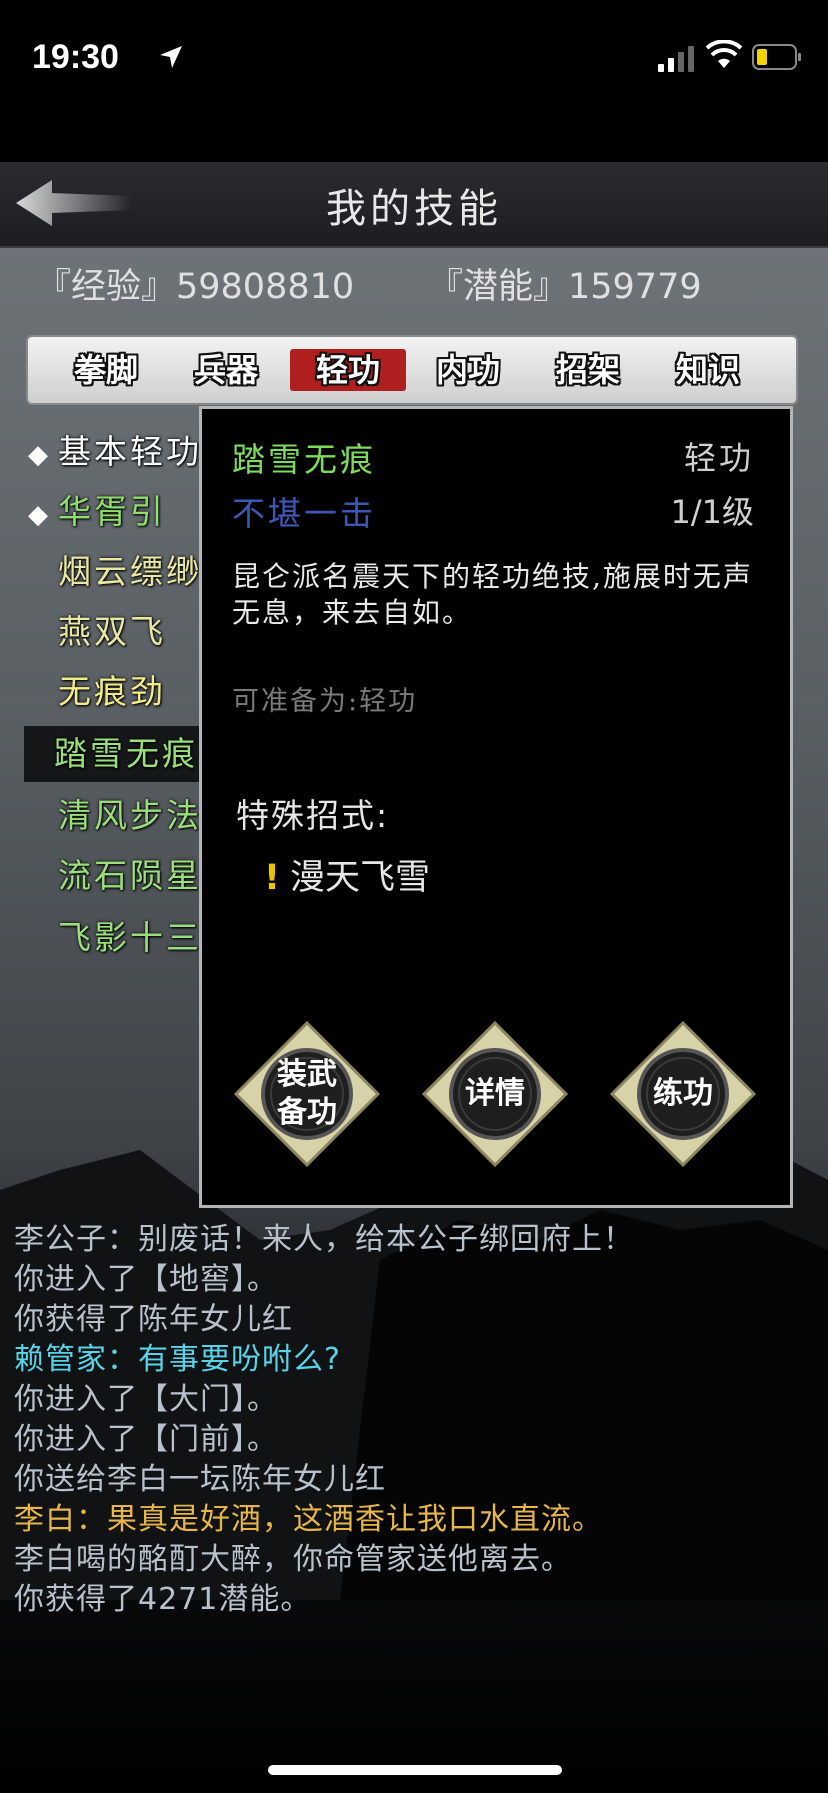  I want to click on tab-bingqi: 兵器, so click(226, 370).